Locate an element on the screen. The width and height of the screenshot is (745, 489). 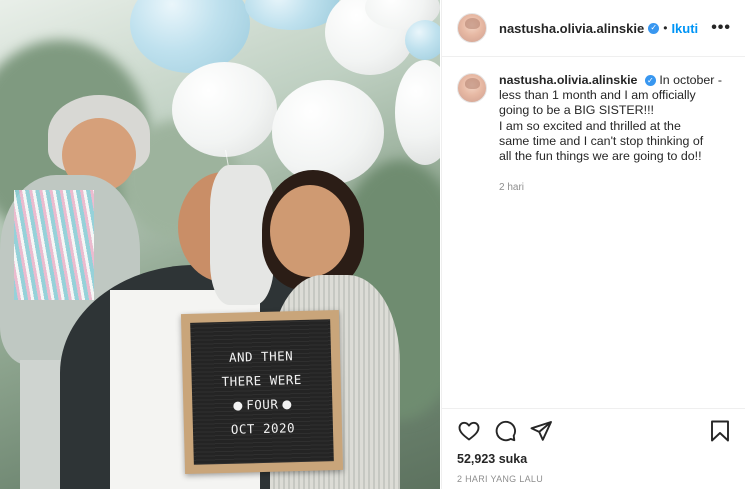
board-line-text: FOUR is located at coordinates (262, 404).